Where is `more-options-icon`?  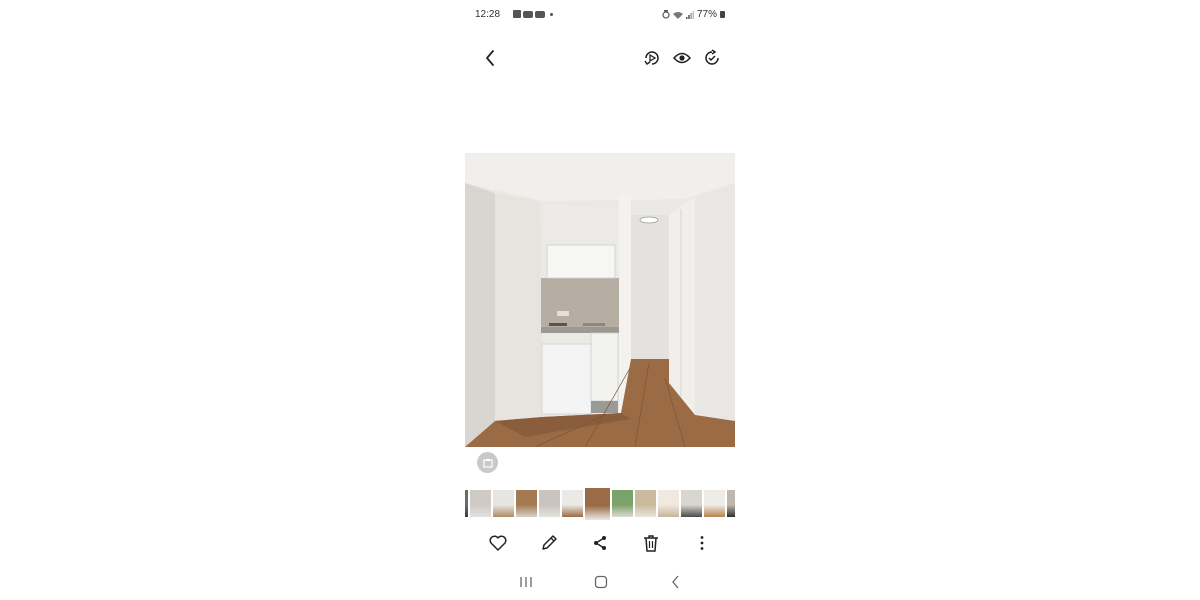
more-options-icon is located at coordinates (702, 543).